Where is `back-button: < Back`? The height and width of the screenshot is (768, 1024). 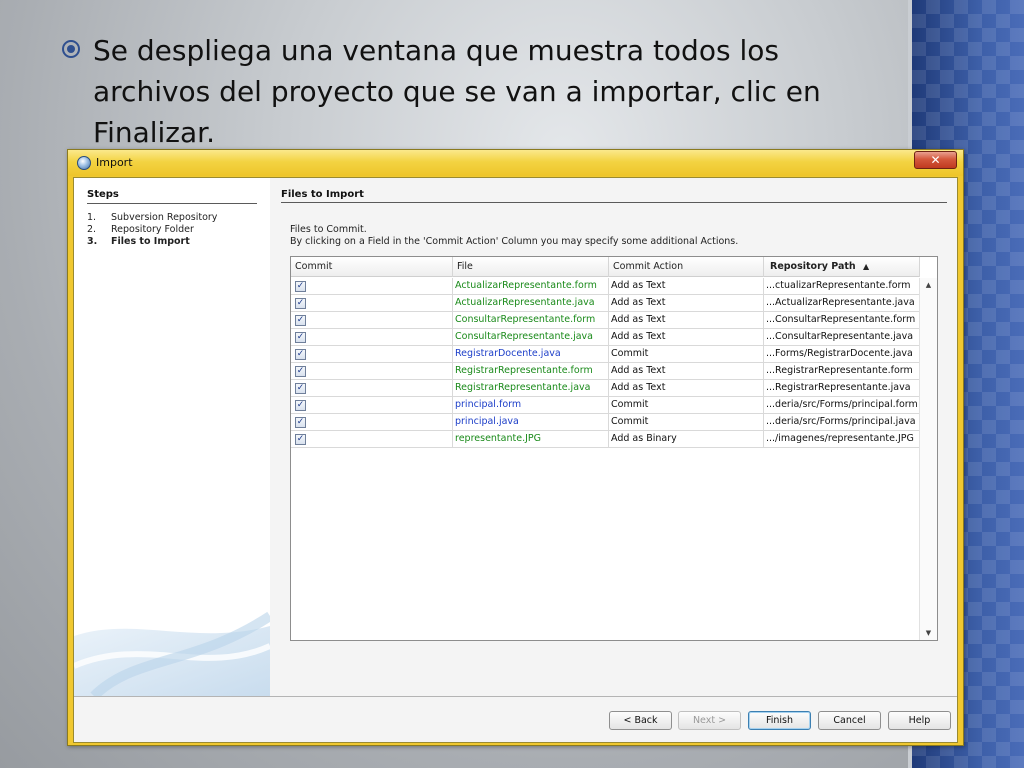 back-button: < Back is located at coordinates (640, 720).